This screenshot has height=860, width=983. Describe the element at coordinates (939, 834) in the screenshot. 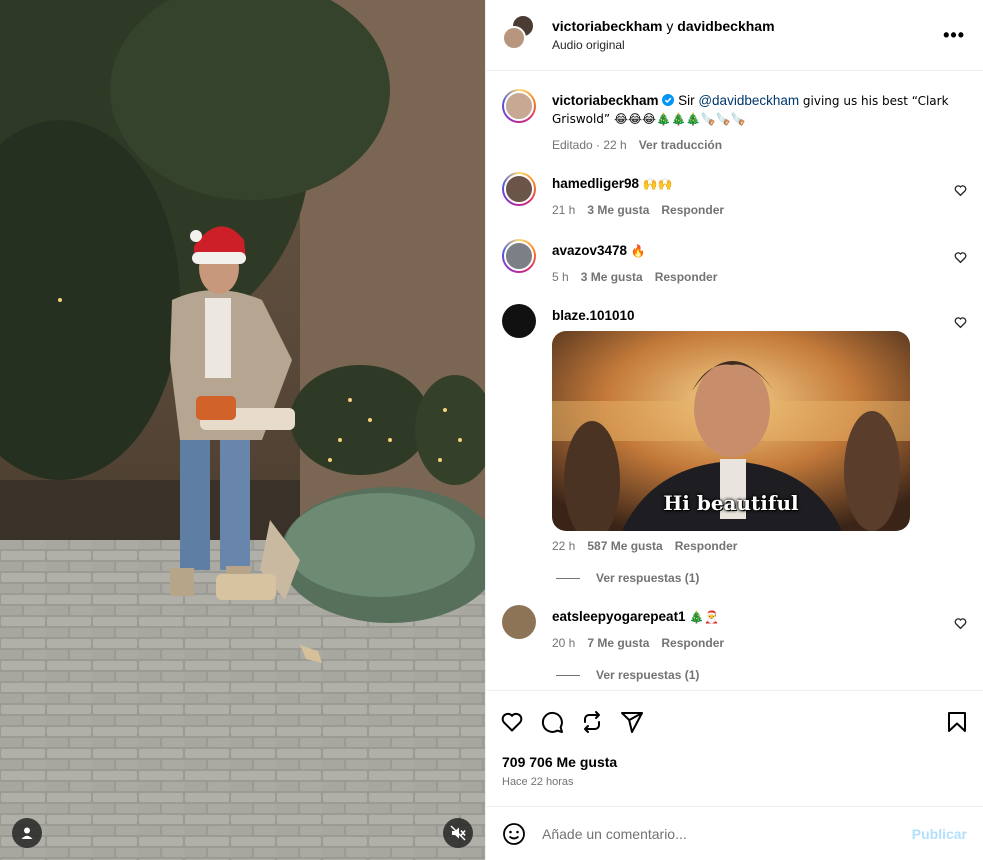

I see `publish-button: Publicar` at that location.